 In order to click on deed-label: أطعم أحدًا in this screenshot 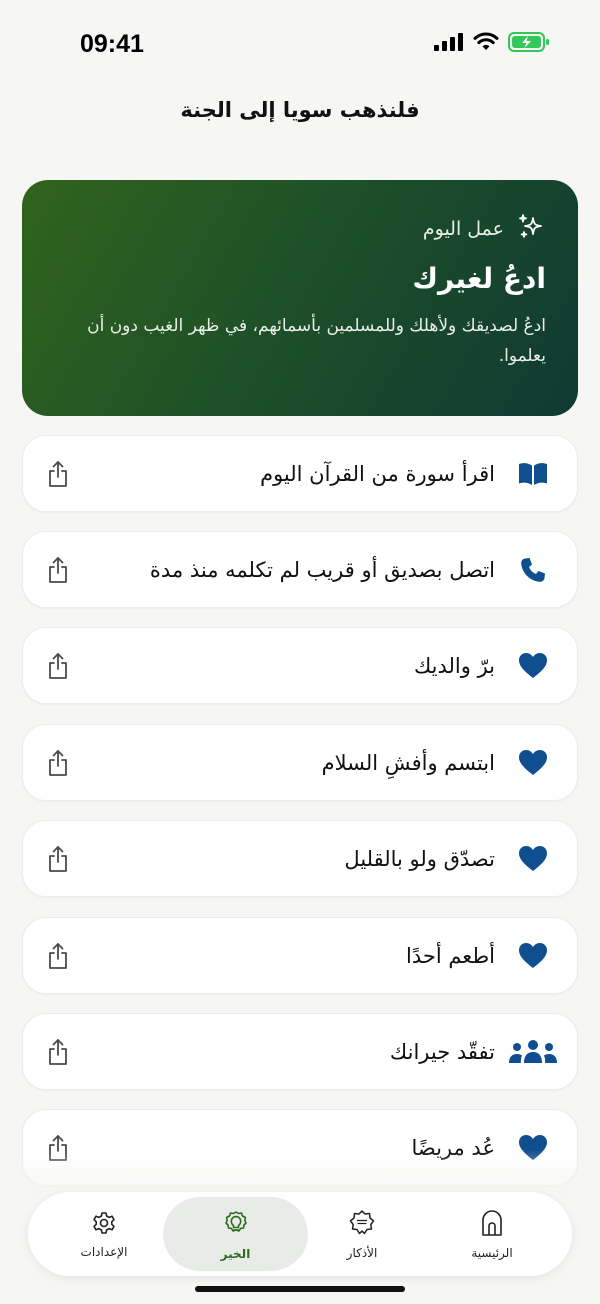, I will do `click(450, 955)`.